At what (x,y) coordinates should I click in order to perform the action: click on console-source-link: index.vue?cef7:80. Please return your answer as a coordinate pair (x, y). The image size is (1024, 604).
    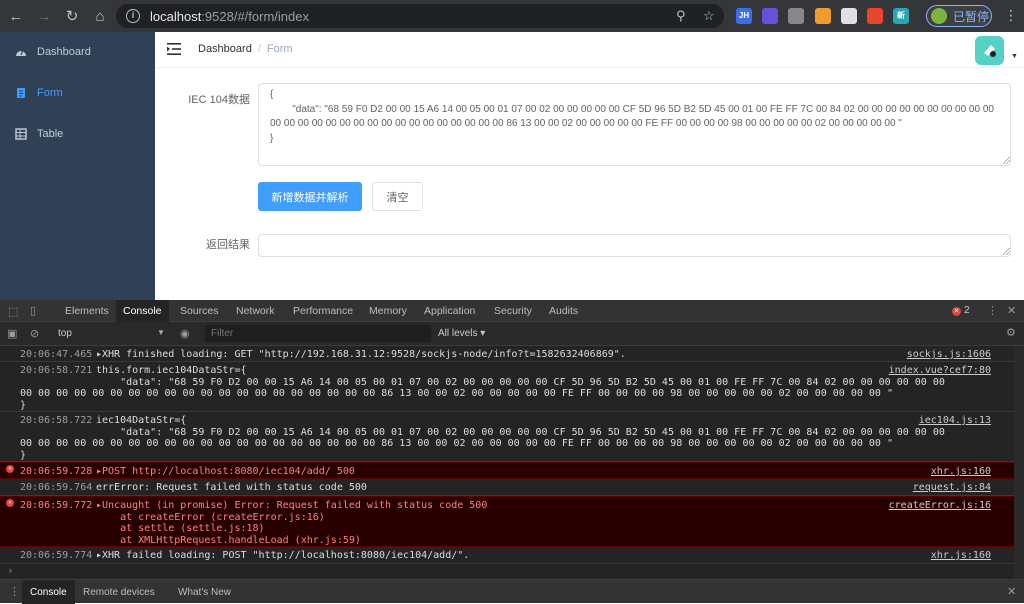
    Looking at the image, I should click on (940, 371).